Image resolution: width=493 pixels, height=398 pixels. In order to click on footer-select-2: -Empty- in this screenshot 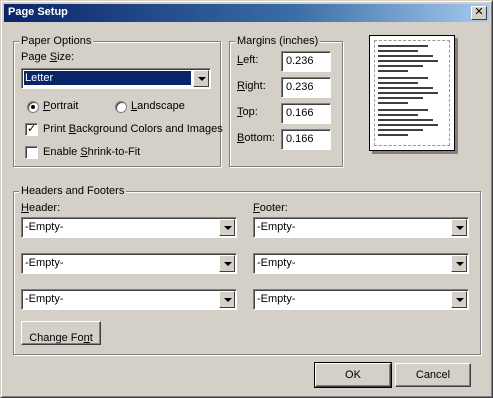, I will do `click(361, 263)`.